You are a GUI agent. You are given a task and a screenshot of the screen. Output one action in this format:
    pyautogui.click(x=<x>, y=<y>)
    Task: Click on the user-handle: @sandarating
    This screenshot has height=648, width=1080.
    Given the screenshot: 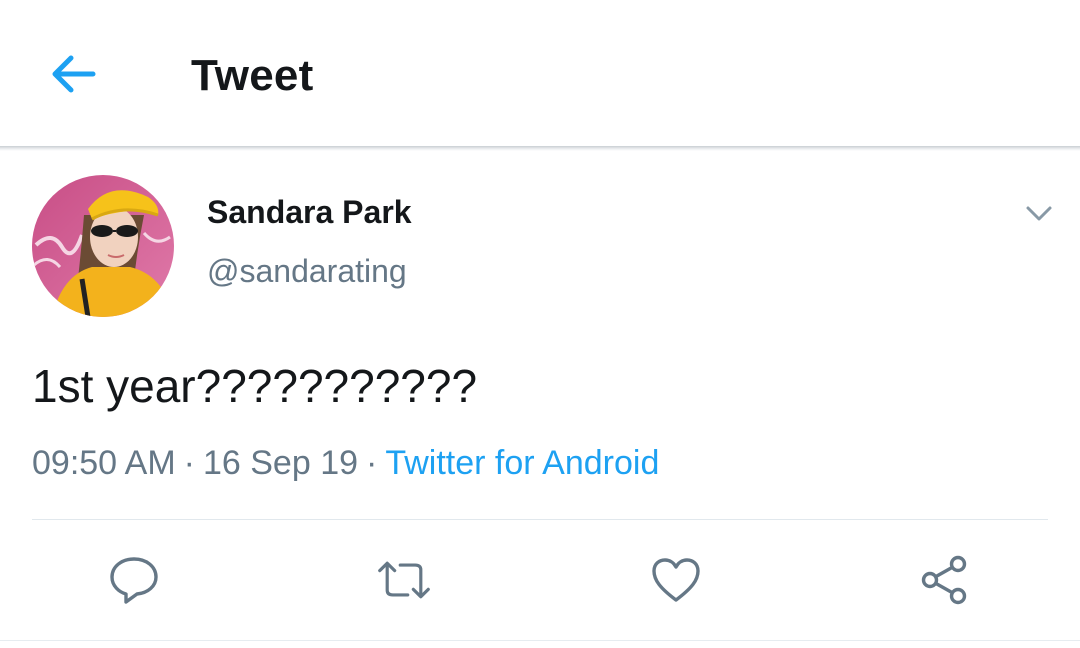 What is the action you would take?
    pyautogui.click(x=307, y=271)
    